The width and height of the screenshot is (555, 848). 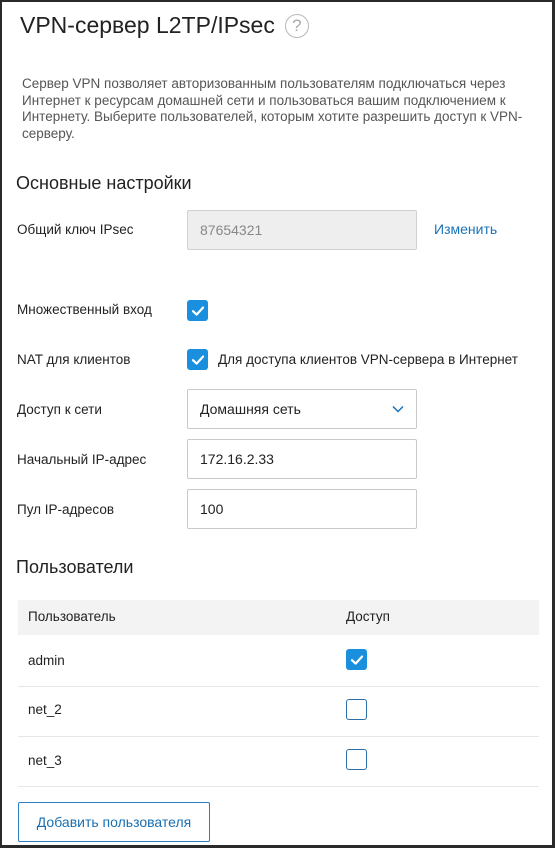 What do you see at coordinates (72, 616) in the screenshot?
I see `col-user-header: Пользователь` at bounding box center [72, 616].